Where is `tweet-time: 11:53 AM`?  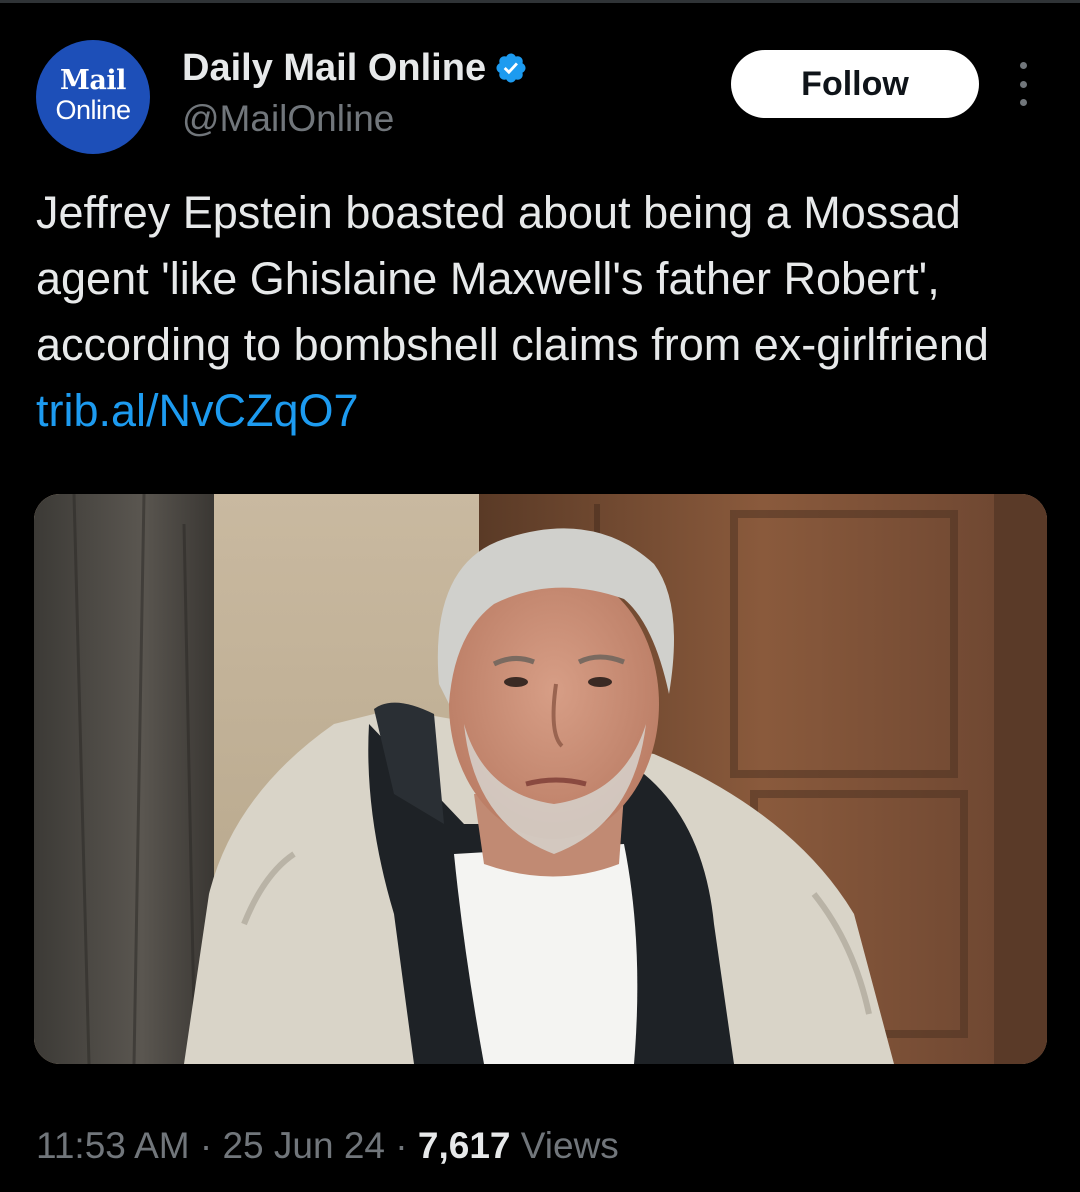 tweet-time: 11:53 AM is located at coordinates (113, 1145).